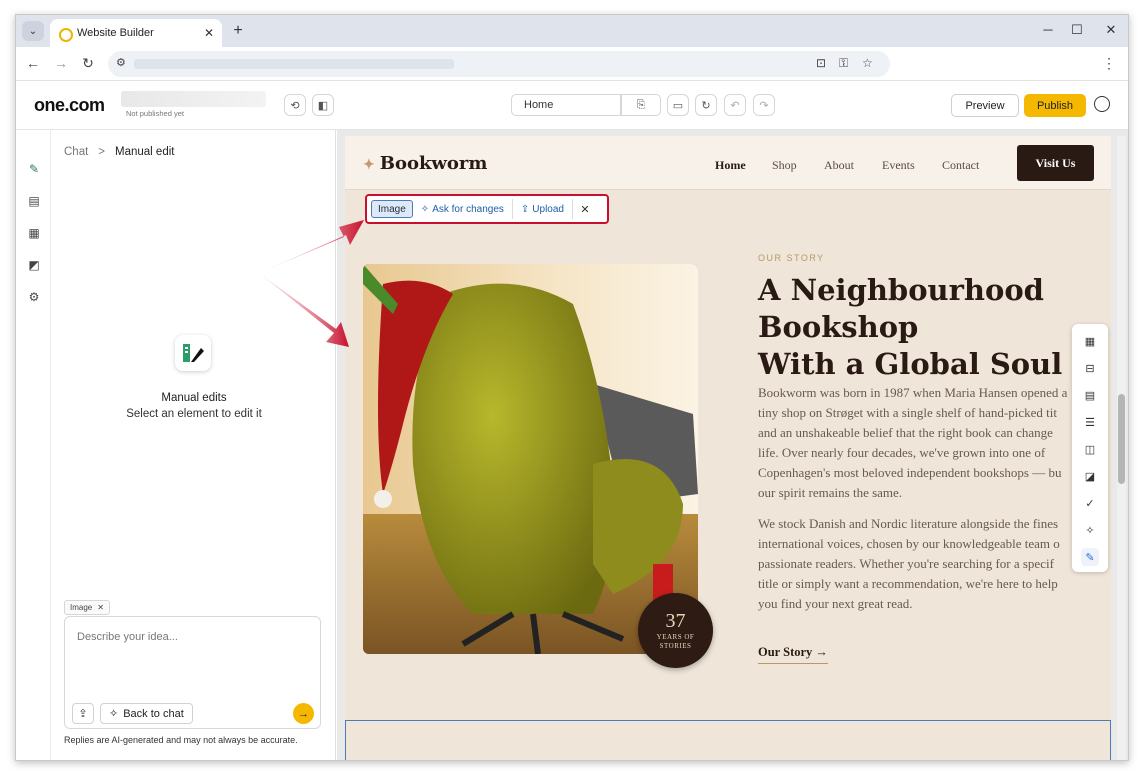 Image resolution: width=1144 pixels, height=775 pixels. Describe the element at coordinates (728, 740) in the screenshot. I see `next-section-outline` at that location.